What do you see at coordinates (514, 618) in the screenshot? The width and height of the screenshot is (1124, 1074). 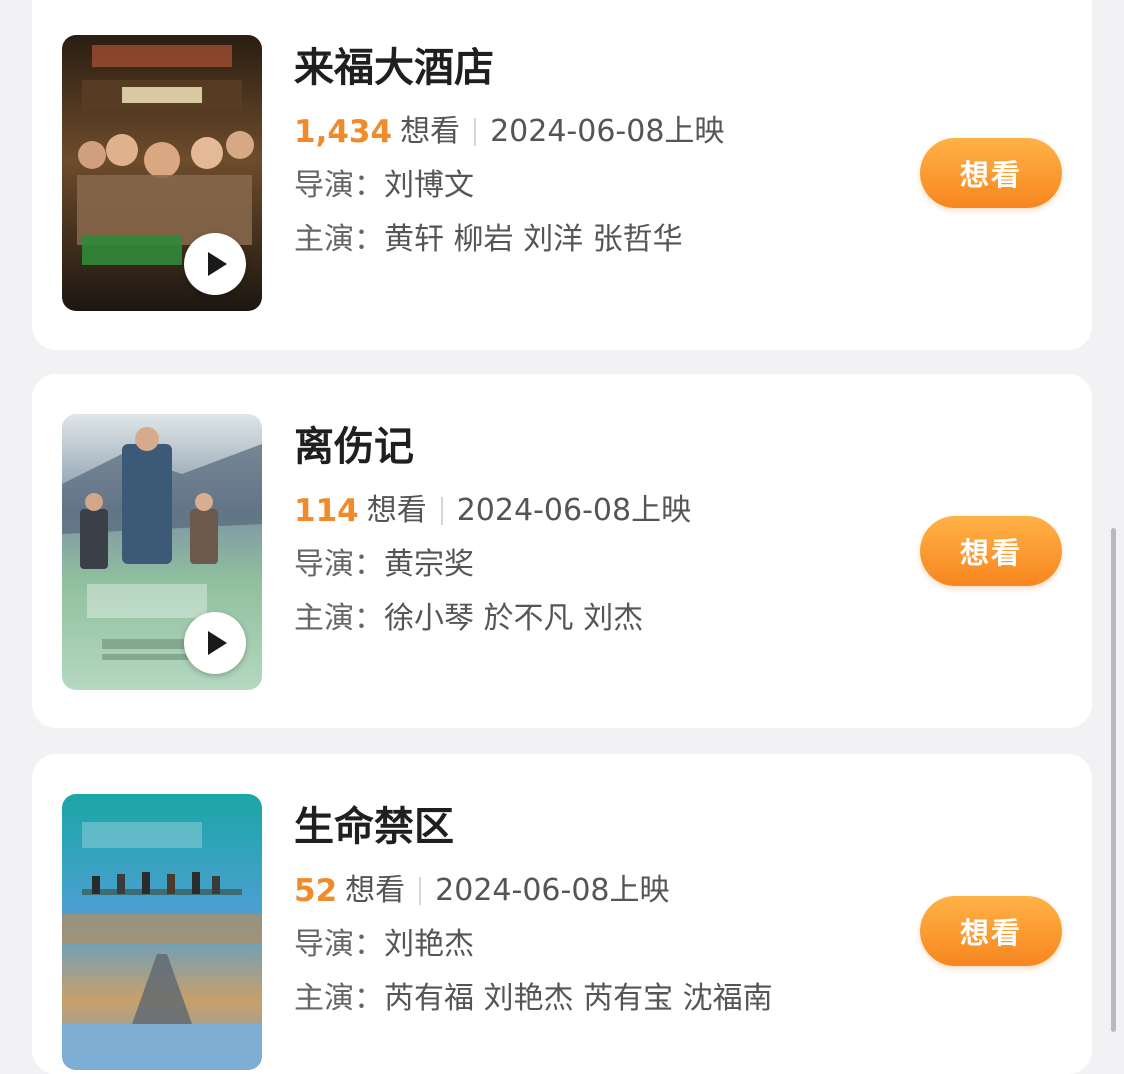 I see `cast-names: 徐小琴 於不凡 刘杰` at bounding box center [514, 618].